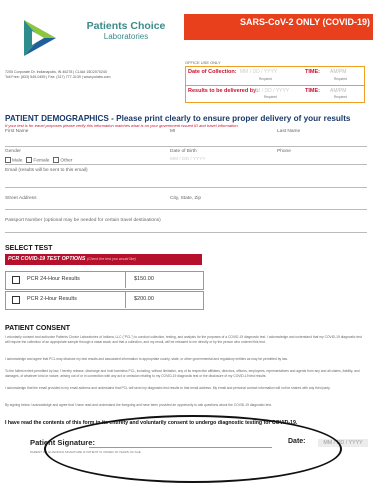  I want to click on results-time-label: TIME:, so click(312, 91).